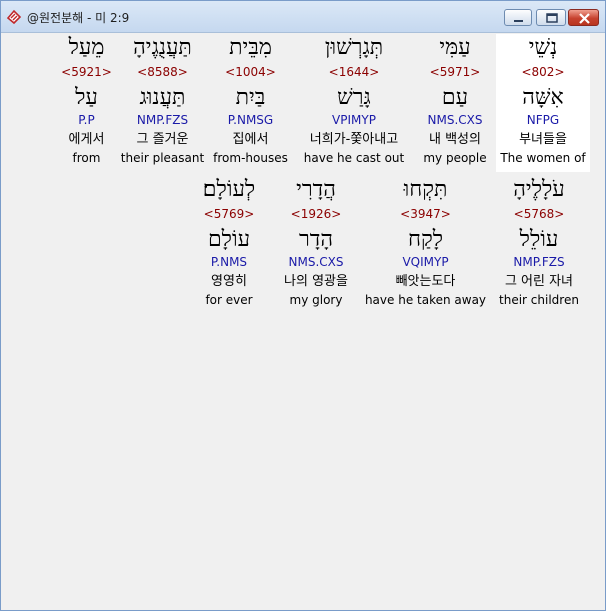  Describe the element at coordinates (86, 158) in the screenshot. I see `english-gloss: from` at that location.